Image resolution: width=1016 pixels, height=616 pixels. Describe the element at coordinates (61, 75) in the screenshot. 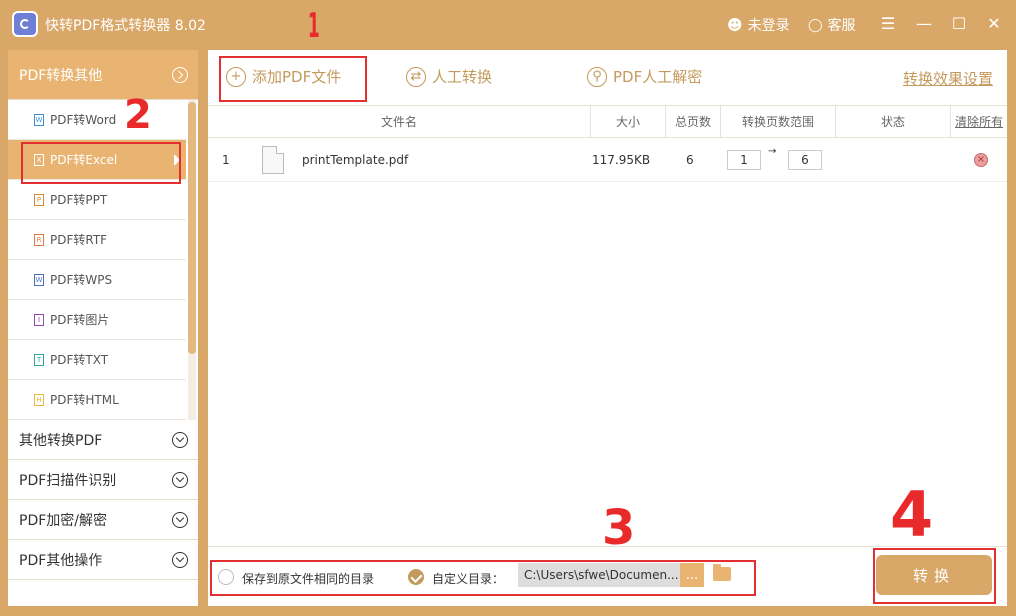

I see `sidebar-section-label: PDF转换其他` at that location.